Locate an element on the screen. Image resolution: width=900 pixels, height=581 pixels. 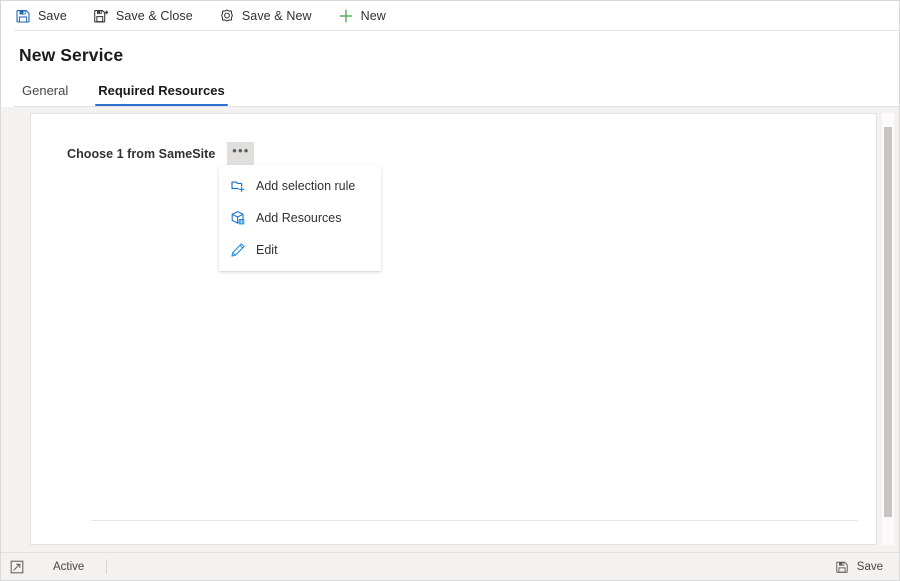
context-menu: Add selection rule Add Resources Edit is located at coordinates (300, 218).